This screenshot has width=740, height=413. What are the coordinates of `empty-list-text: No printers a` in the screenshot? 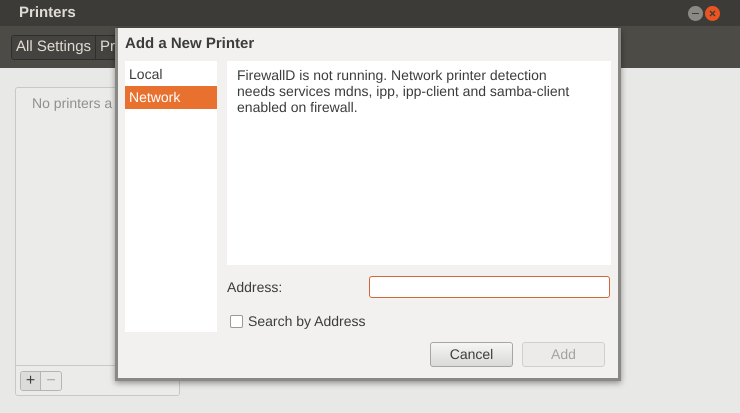 It's located at (72, 103).